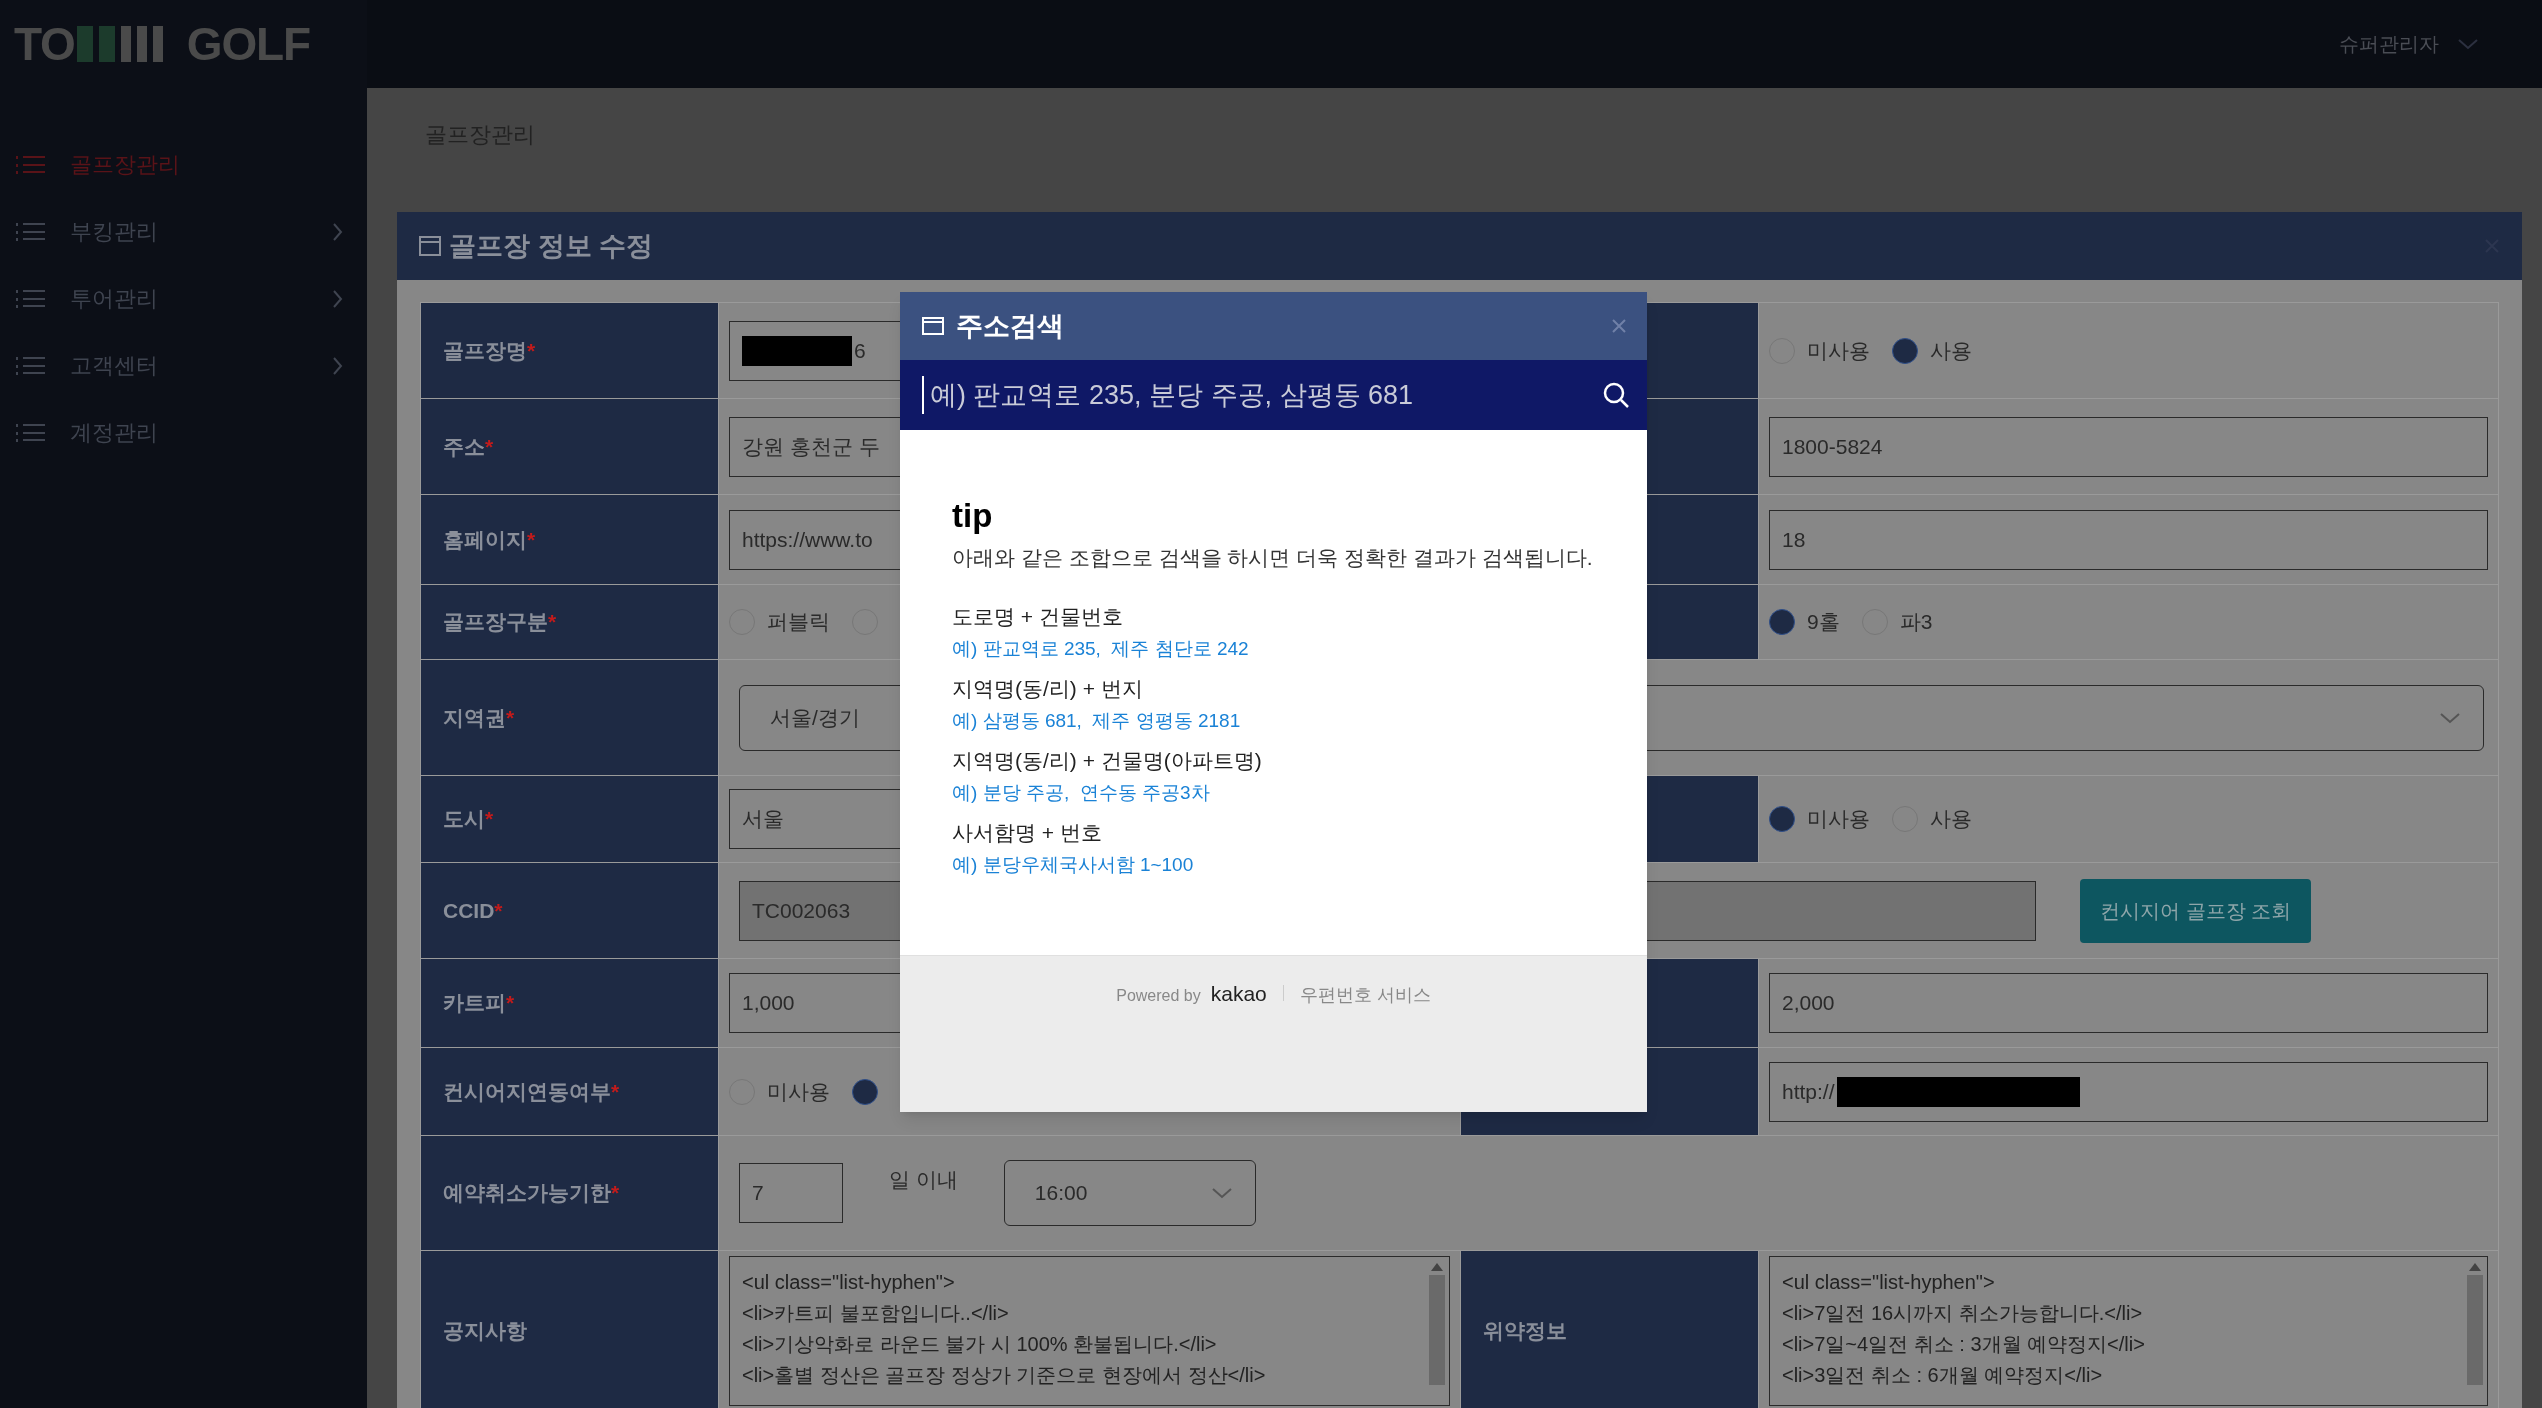 The height and width of the screenshot is (1408, 2542). What do you see at coordinates (464, 446) in the screenshot?
I see `form-label: 주소` at bounding box center [464, 446].